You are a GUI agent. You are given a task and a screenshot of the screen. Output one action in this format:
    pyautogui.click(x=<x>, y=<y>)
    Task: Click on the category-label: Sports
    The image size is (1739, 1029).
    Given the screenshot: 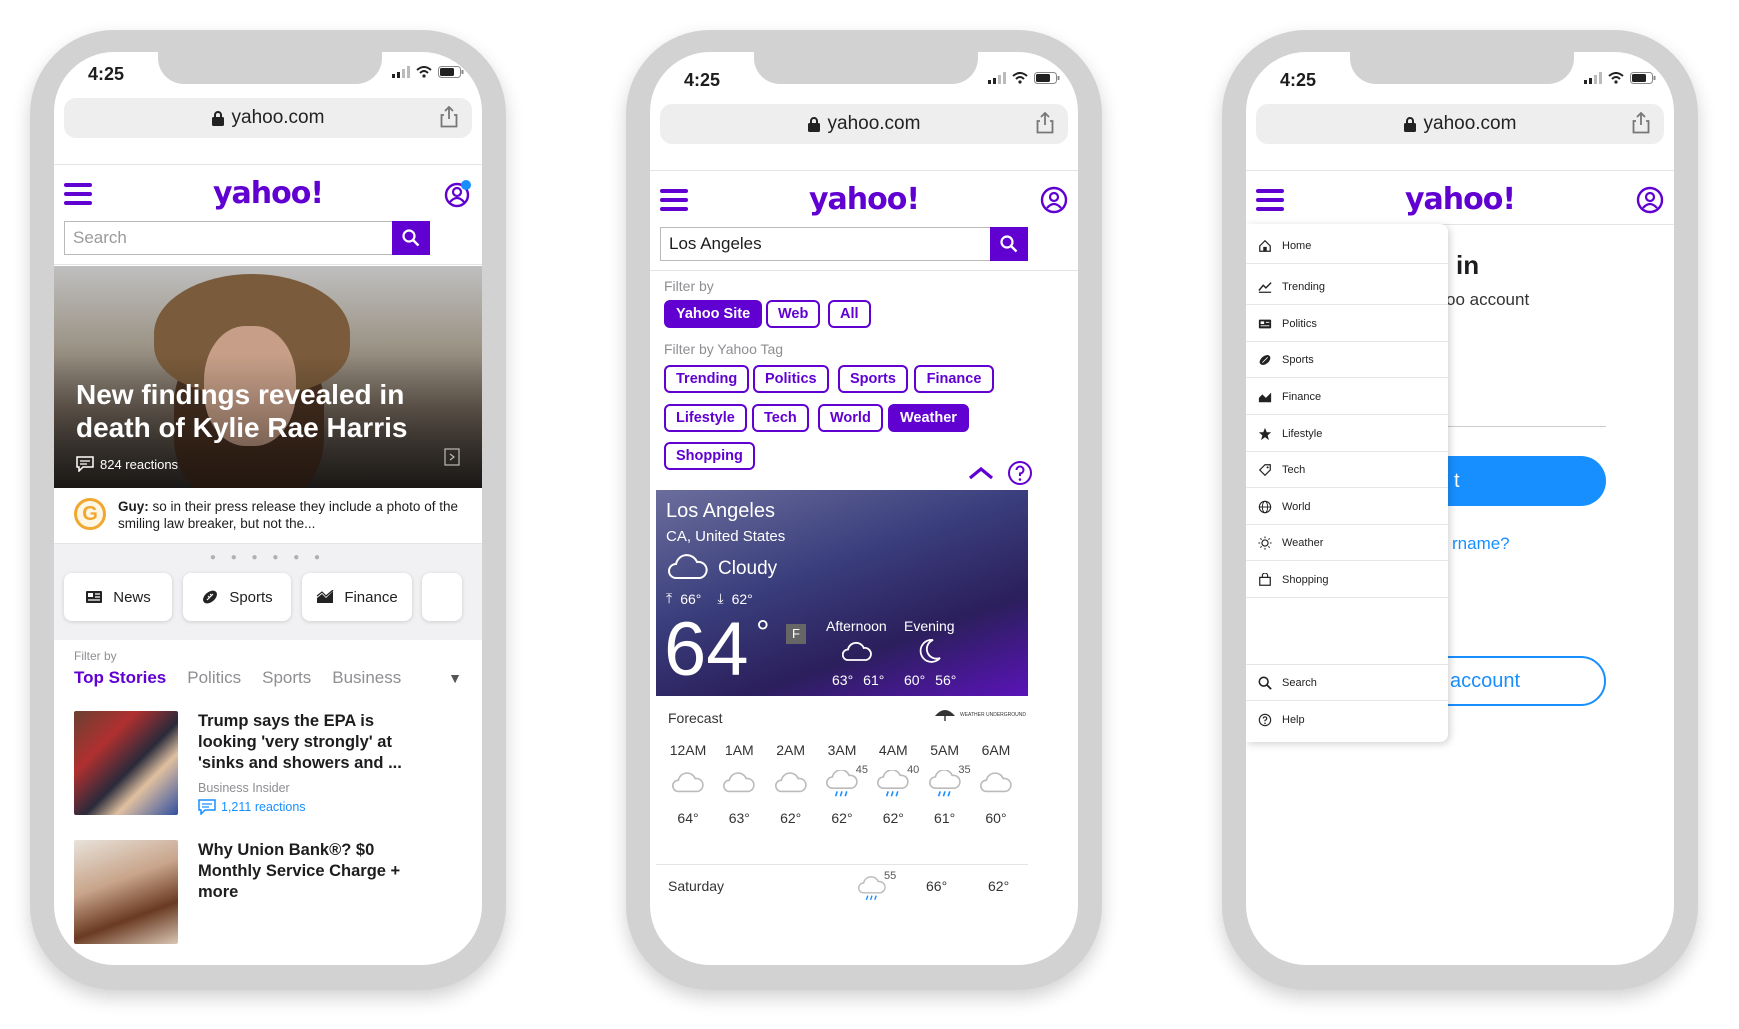 What is the action you would take?
    pyautogui.click(x=251, y=597)
    